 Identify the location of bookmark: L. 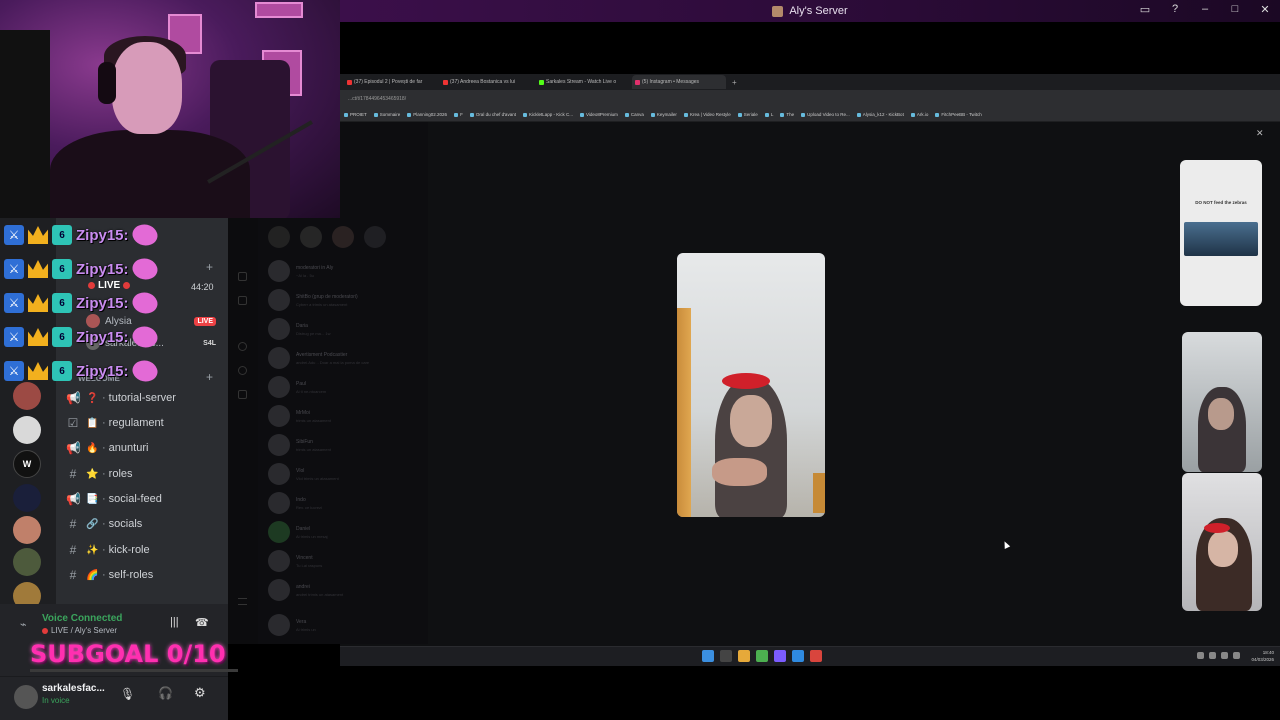
(769, 114).